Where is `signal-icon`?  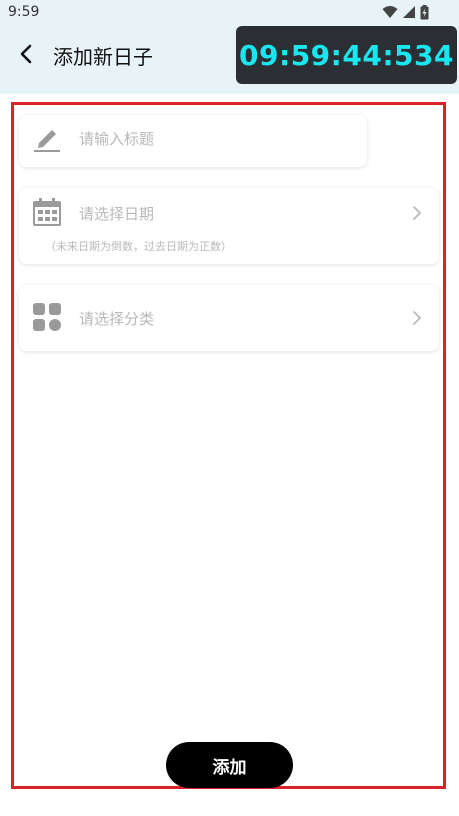 signal-icon is located at coordinates (409, 12).